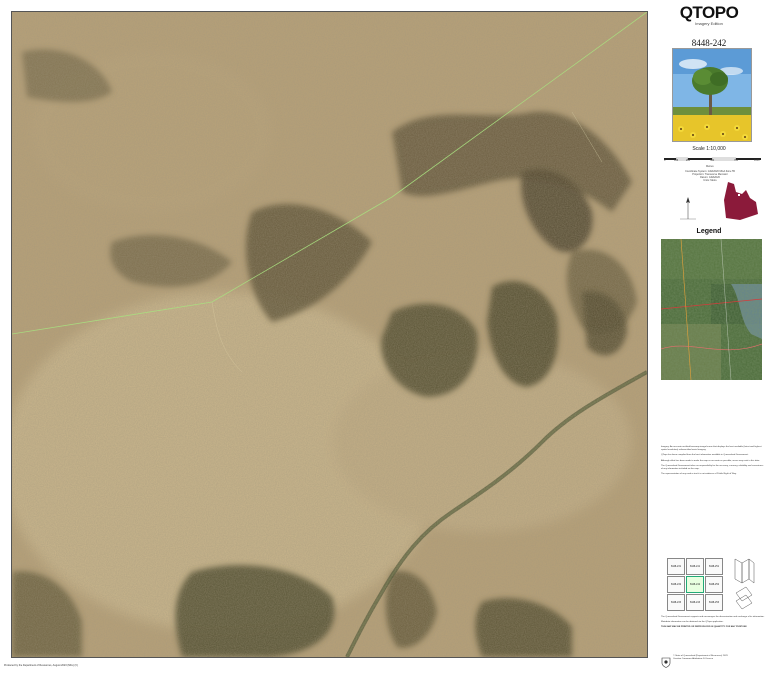  Describe the element at coordinates (676, 602) in the screenshot. I see `index-cell: 8448-233` at that location.